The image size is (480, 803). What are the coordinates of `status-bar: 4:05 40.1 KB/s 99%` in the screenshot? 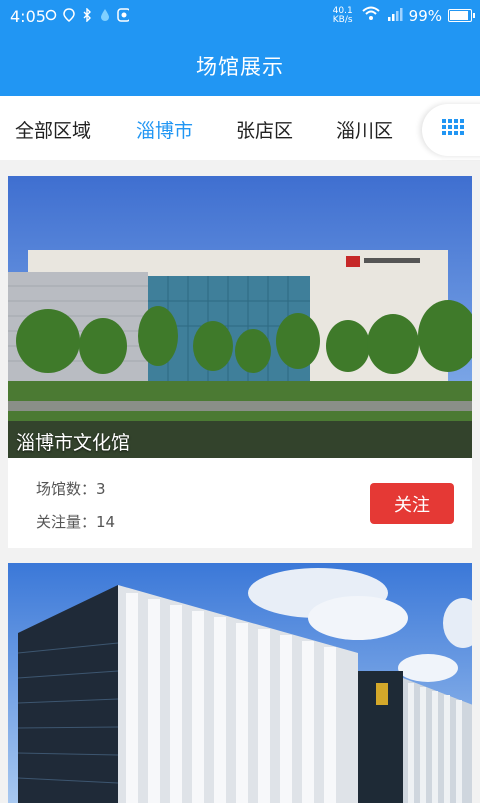 It's located at (240, 17).